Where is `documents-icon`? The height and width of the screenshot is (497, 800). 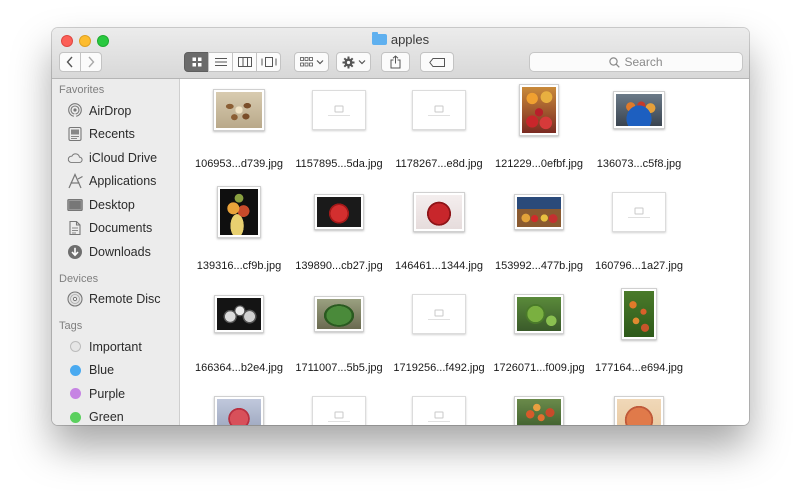 documents-icon is located at coordinates (75, 228).